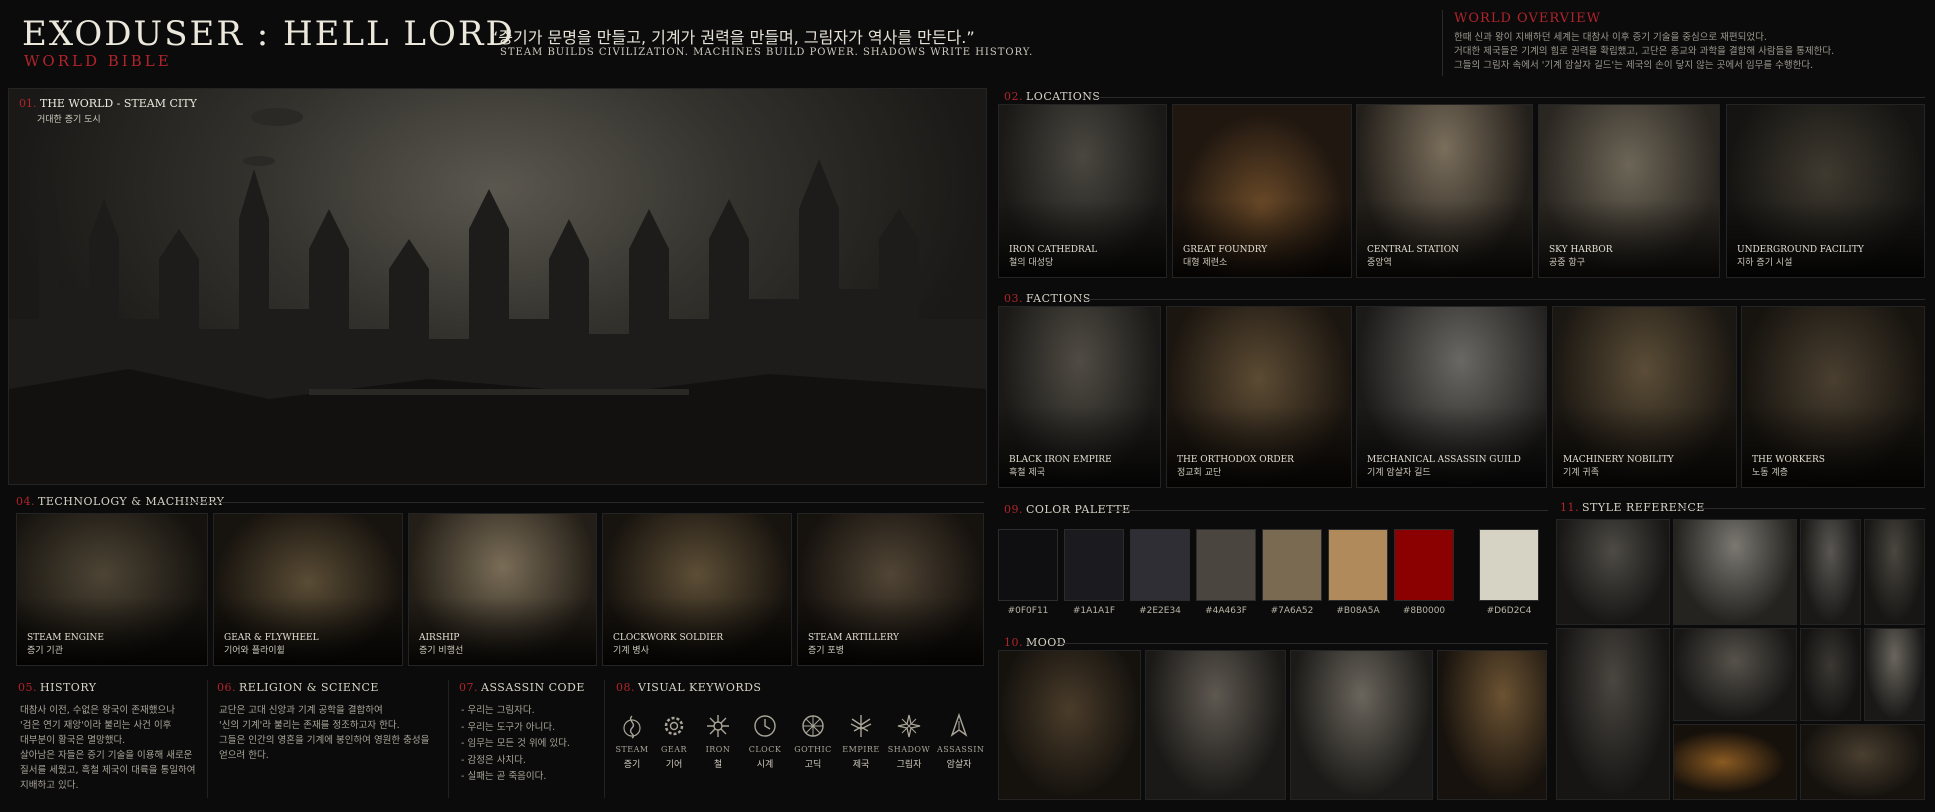  Describe the element at coordinates (1262, 191) in the screenshot. I see `location-card: GREAT FOUNDRY 대형 제련소` at that location.